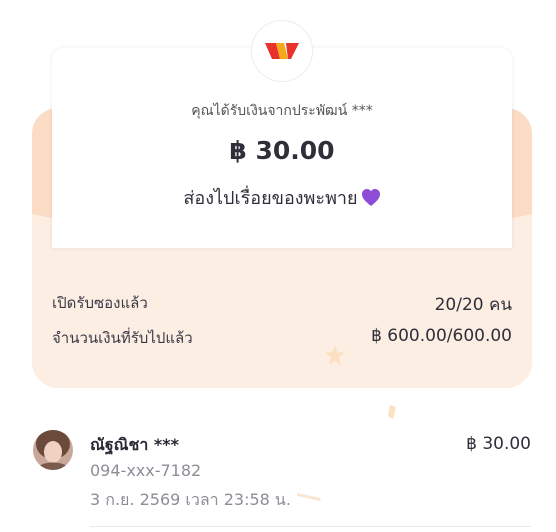  I want to click on envelope-message: ส่องไปเรื่อยของพะพาย, so click(282, 197).